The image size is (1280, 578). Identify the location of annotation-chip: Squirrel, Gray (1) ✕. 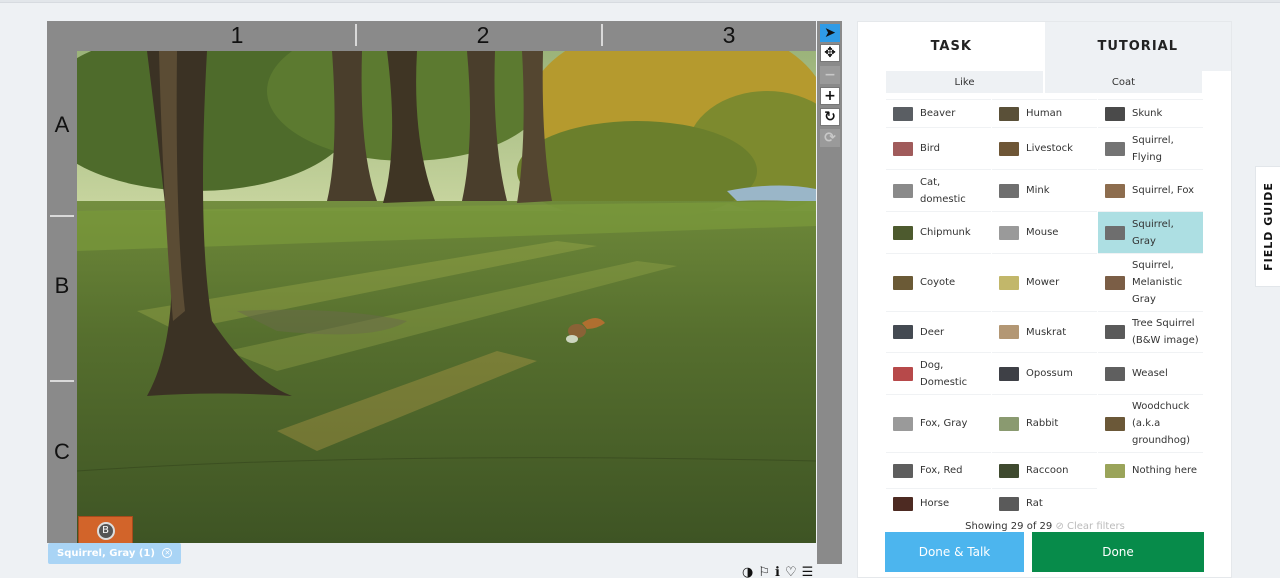
(115, 553).